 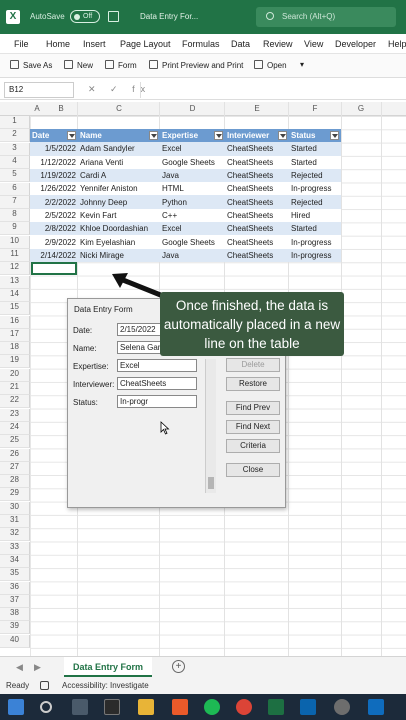 I want to click on header-interviewer: Interviewer, so click(x=257, y=136).